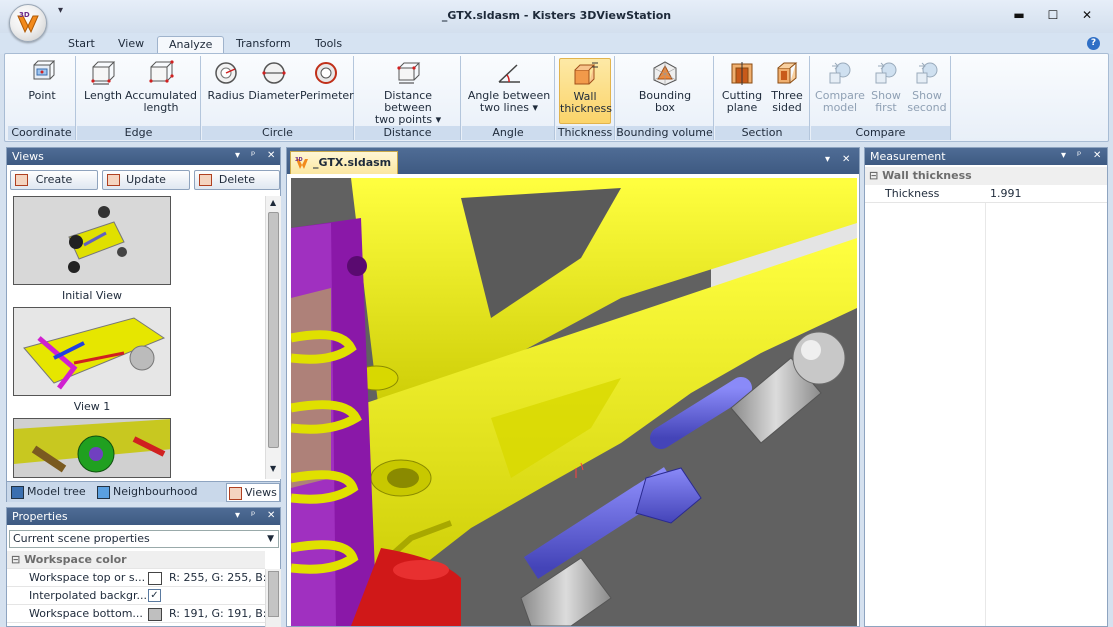  What do you see at coordinates (762, 133) in the screenshot?
I see `group-label-section: Section` at bounding box center [762, 133].